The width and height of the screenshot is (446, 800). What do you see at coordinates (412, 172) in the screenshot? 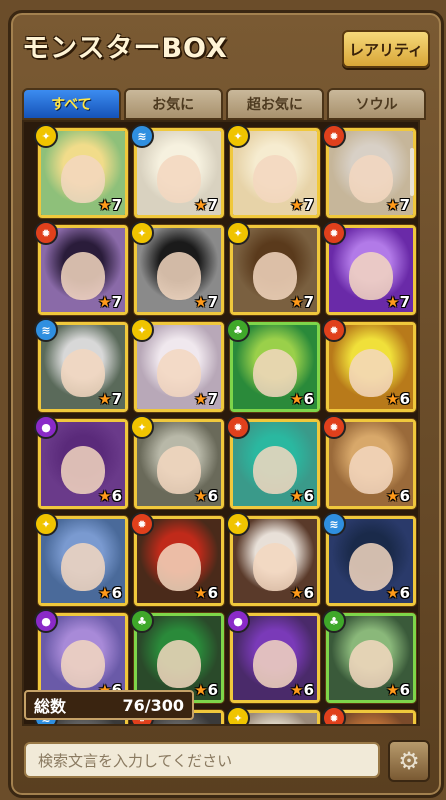
I see `scrollbar` at bounding box center [412, 172].